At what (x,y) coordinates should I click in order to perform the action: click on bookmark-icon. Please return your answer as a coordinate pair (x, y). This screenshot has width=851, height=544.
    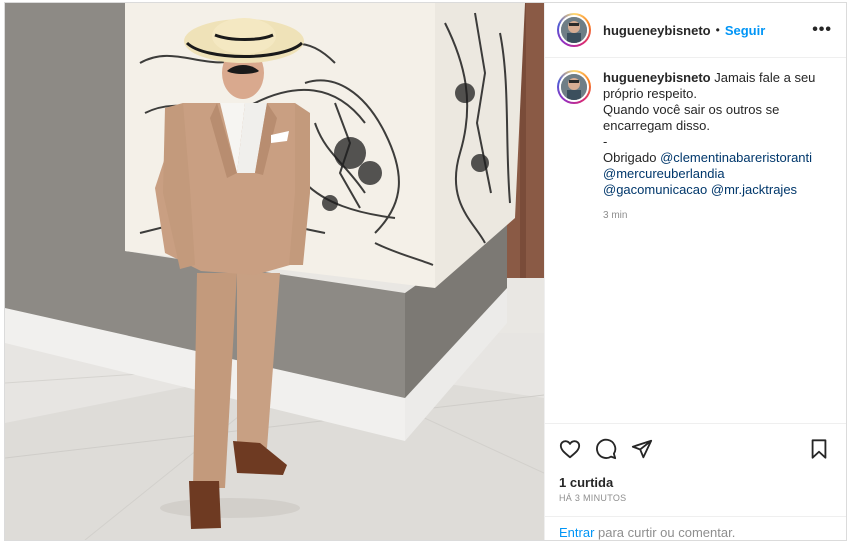
    Looking at the image, I should click on (819, 449).